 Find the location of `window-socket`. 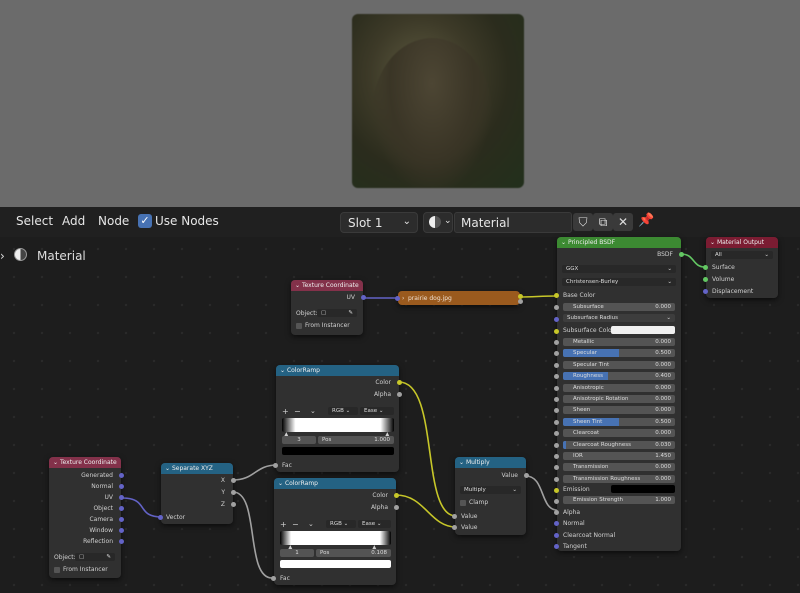

window-socket is located at coordinates (121, 530).